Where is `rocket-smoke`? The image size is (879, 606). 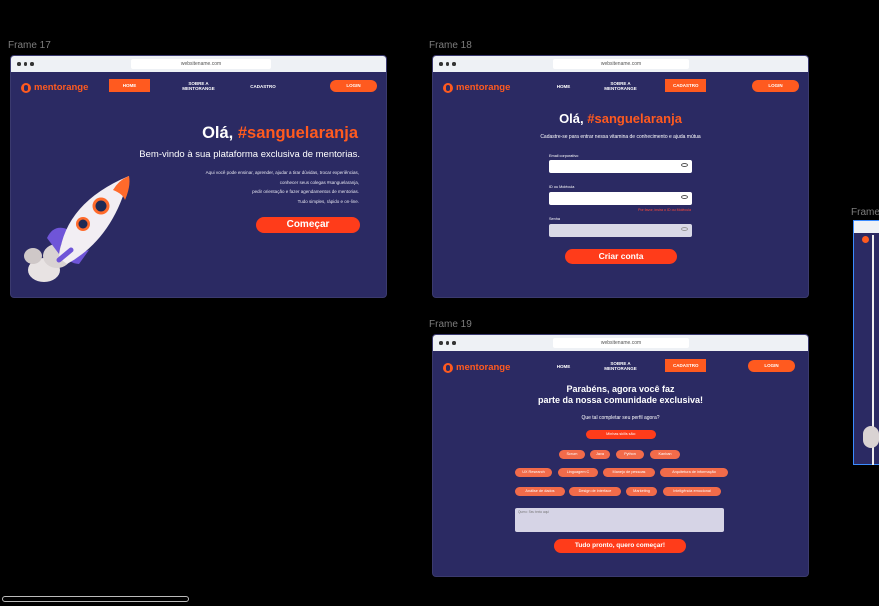 rocket-smoke is located at coordinates (871, 437).